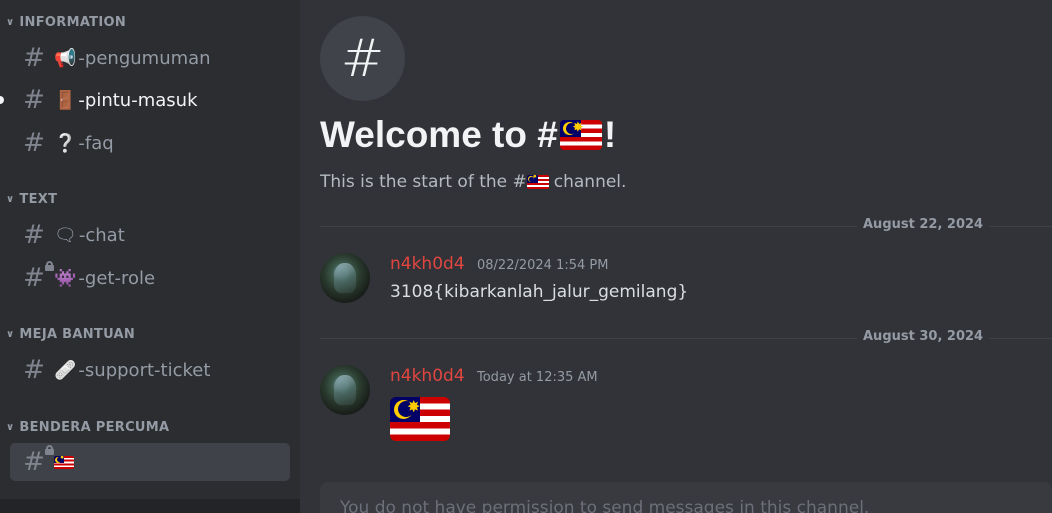 The height and width of the screenshot is (513, 1052). Describe the element at coordinates (150, 506) in the screenshot. I see `user-panel` at that location.